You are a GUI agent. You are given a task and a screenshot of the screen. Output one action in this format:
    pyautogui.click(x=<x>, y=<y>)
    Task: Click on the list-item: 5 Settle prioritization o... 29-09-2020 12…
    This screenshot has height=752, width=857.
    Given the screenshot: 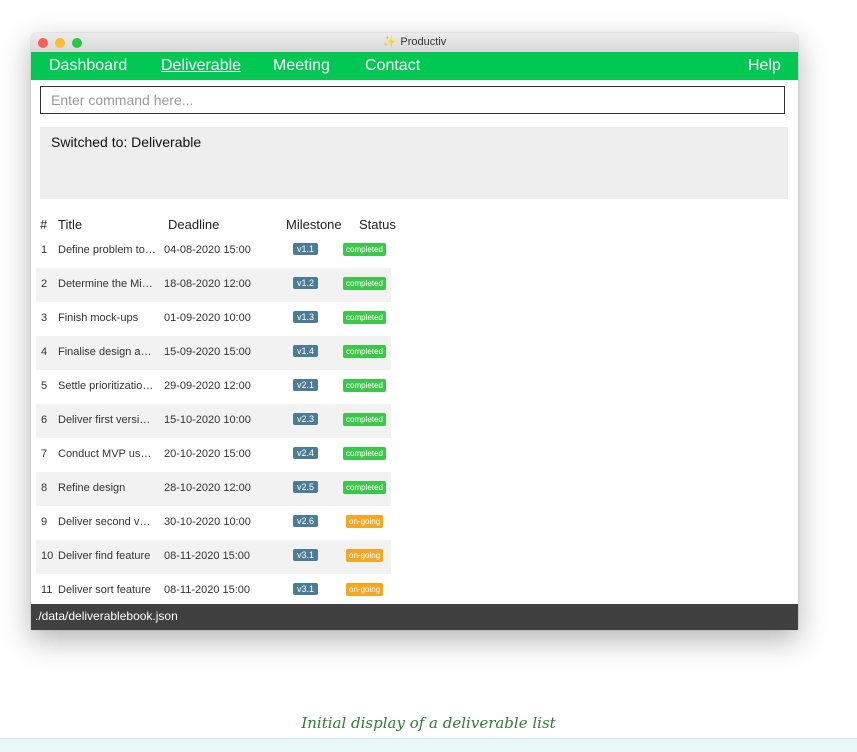 What is the action you would take?
    pyautogui.click(x=213, y=387)
    